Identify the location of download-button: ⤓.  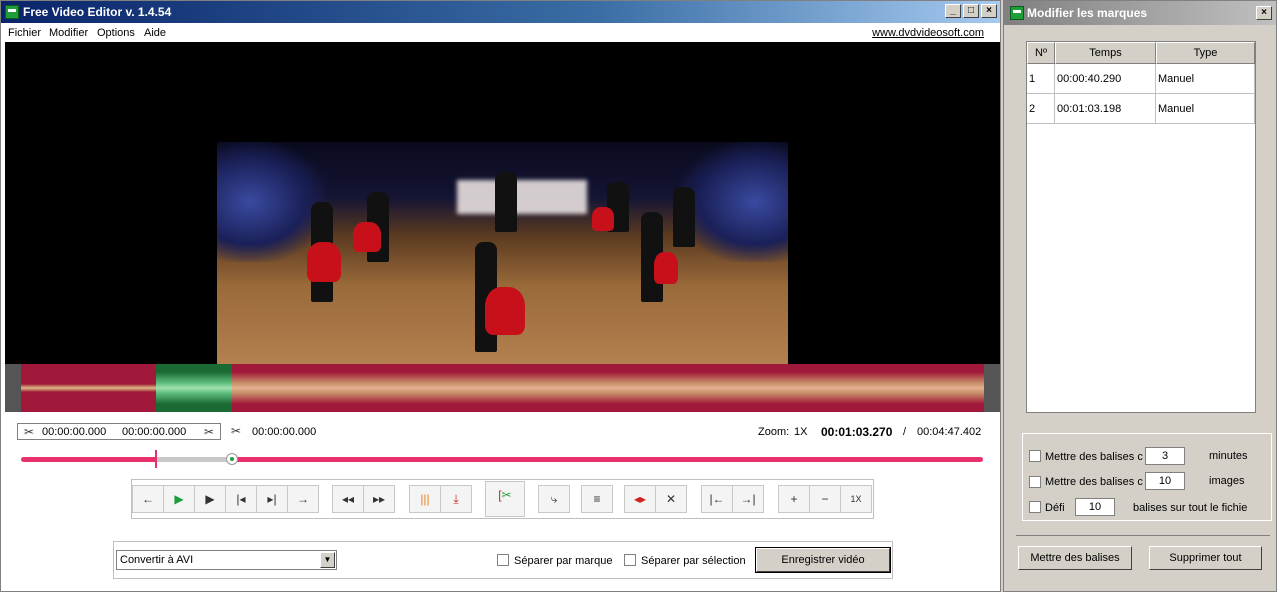
(456, 499).